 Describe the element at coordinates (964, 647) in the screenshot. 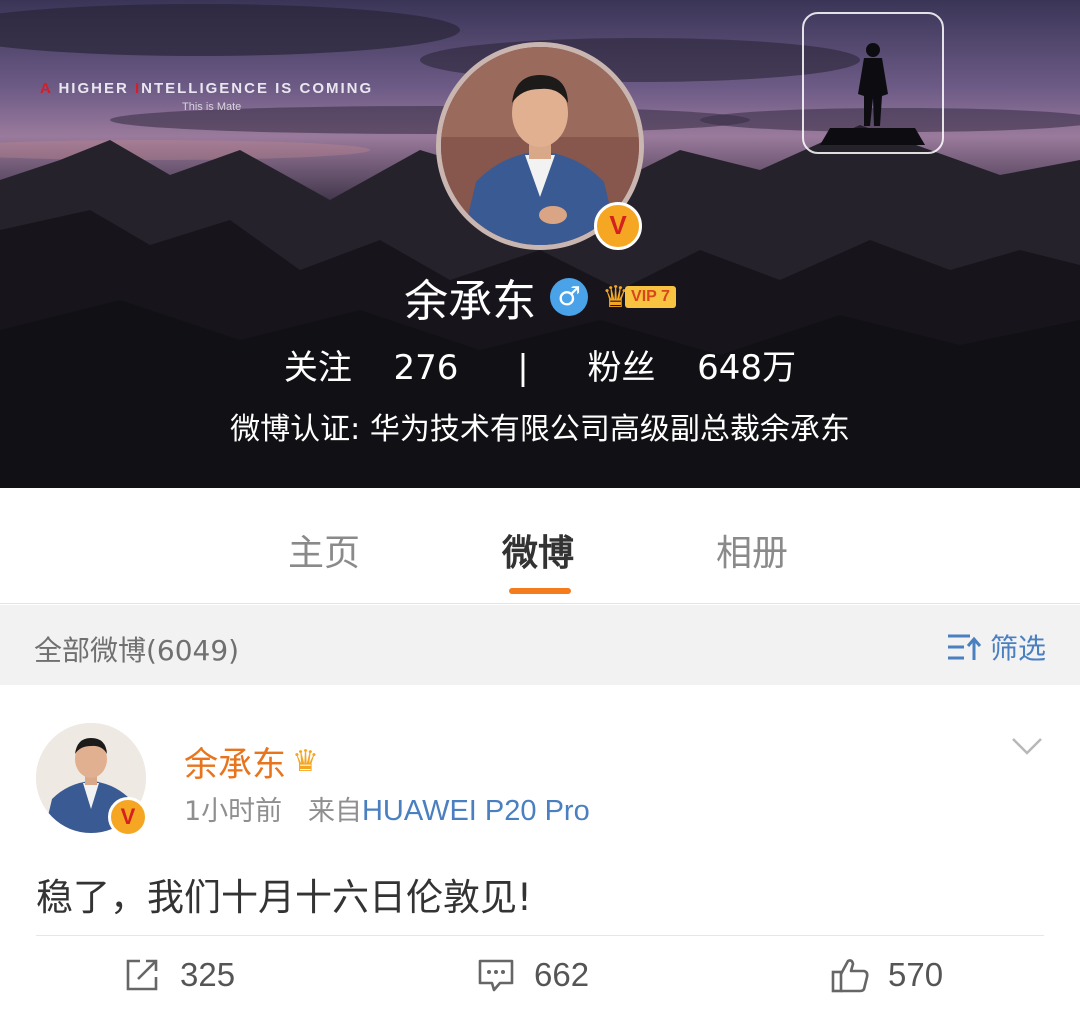

I see `filter-icon` at that location.